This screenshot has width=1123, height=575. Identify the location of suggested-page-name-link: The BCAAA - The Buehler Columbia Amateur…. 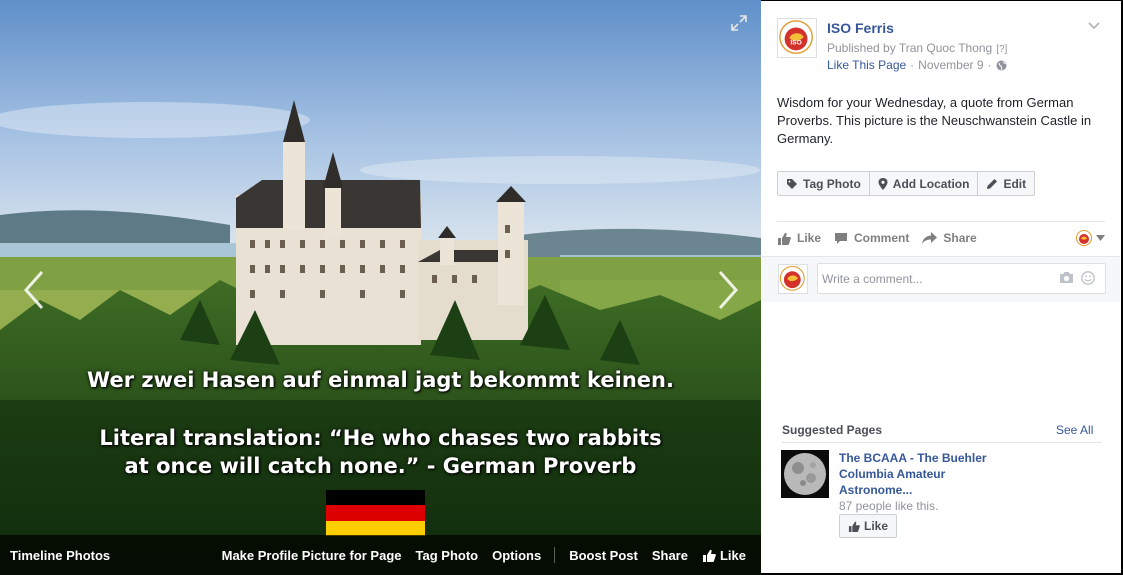
(924, 474).